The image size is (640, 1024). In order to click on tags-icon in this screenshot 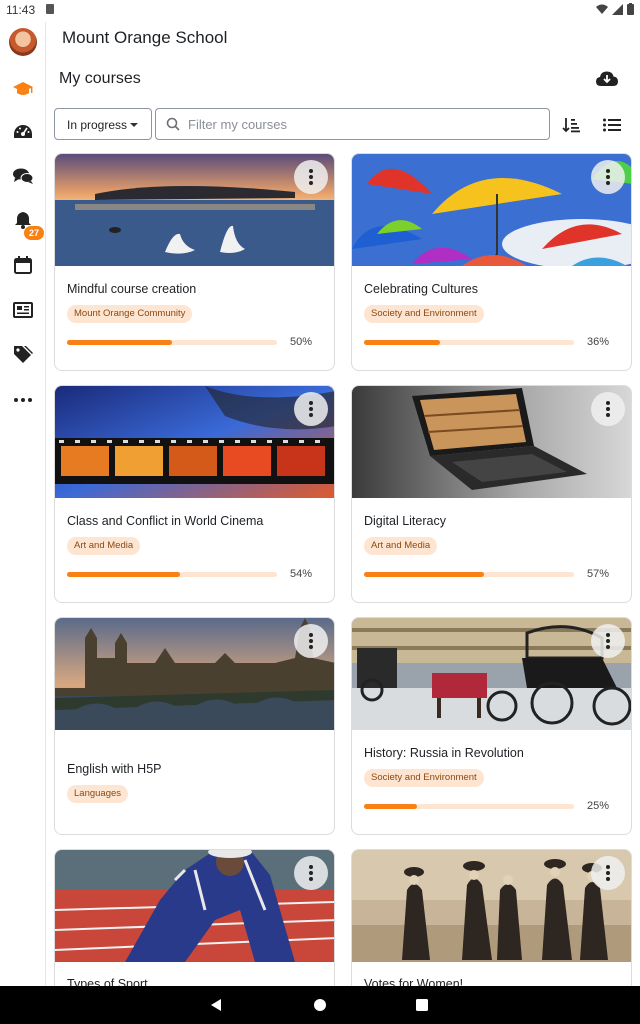, I will do `click(23, 354)`.